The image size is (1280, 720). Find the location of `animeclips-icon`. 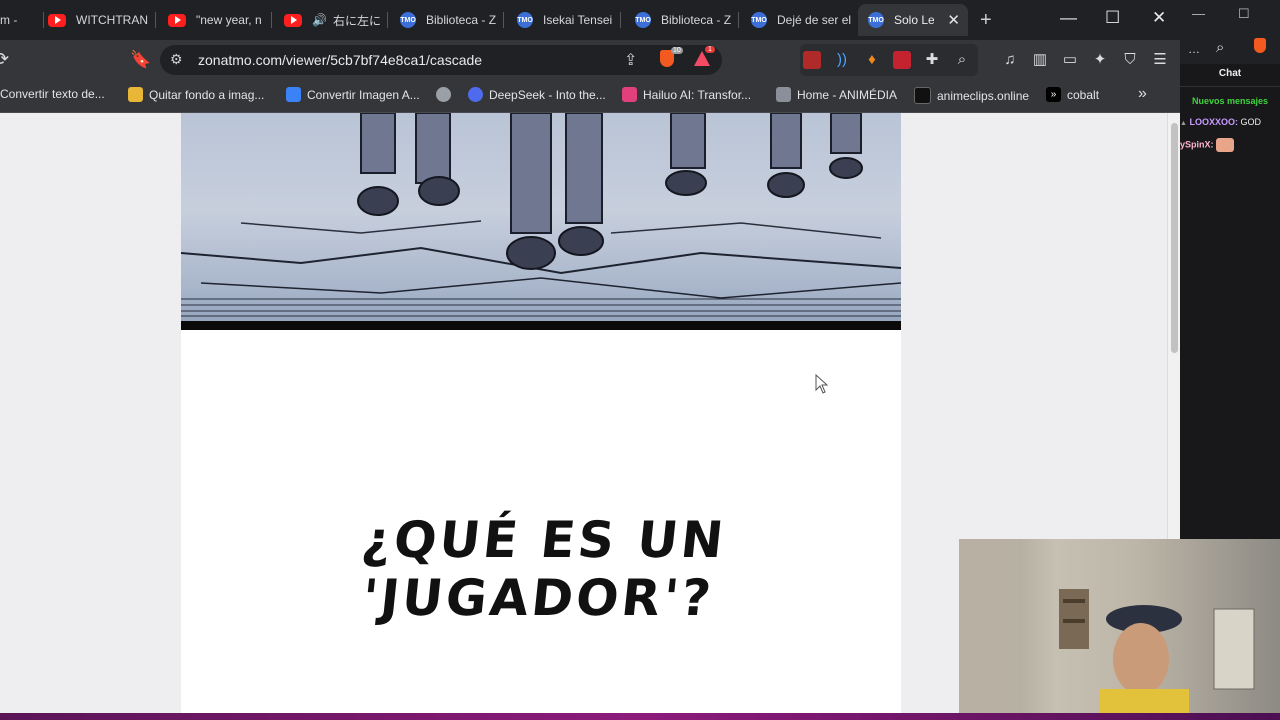

animeclips-icon is located at coordinates (922, 95).